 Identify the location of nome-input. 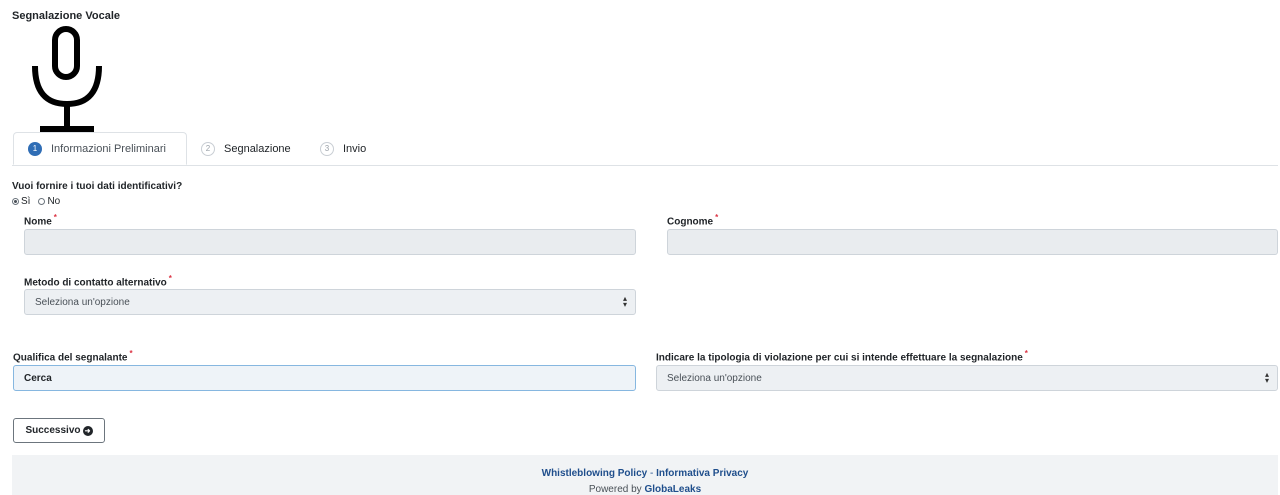
(330, 242).